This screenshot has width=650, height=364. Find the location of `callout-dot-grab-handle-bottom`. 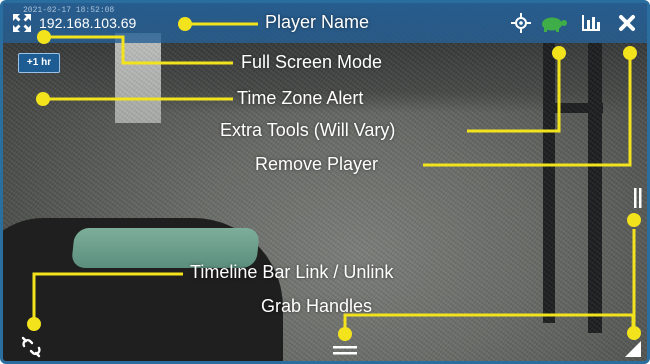

callout-dot-grab-handle-bottom is located at coordinates (345, 334).